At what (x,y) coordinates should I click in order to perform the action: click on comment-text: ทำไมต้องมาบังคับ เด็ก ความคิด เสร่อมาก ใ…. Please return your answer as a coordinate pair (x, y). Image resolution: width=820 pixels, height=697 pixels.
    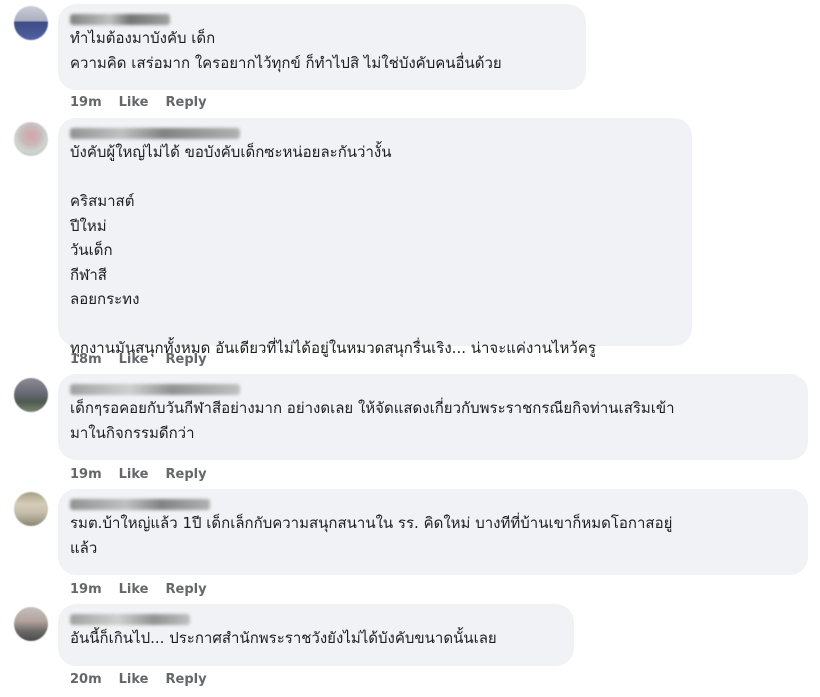
    Looking at the image, I should click on (286, 50).